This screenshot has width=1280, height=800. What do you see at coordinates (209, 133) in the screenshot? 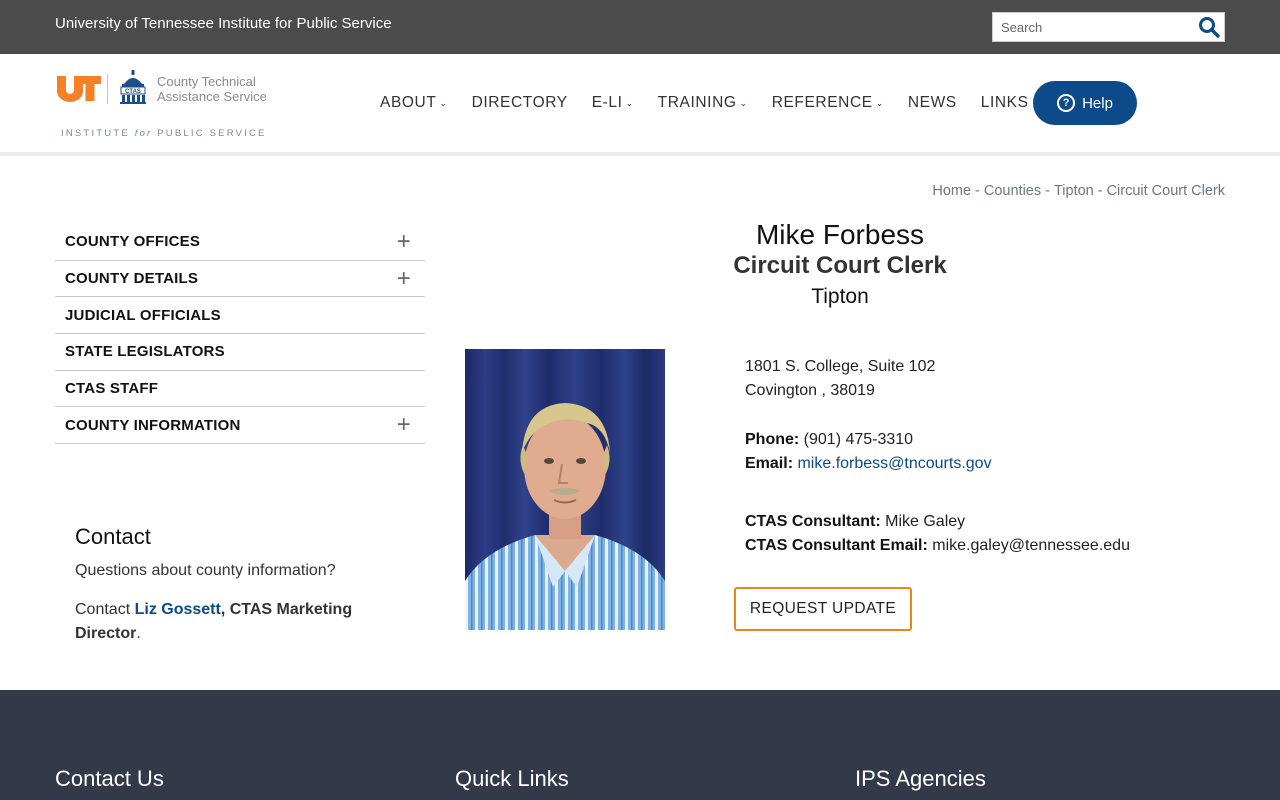
I see `ips-tagline-end: PUBLIC SERVICE` at bounding box center [209, 133].